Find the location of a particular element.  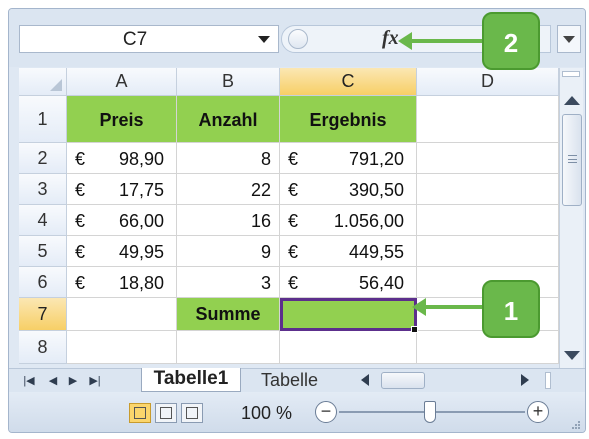

callout-arrow-2-line is located at coordinates (447, 41).